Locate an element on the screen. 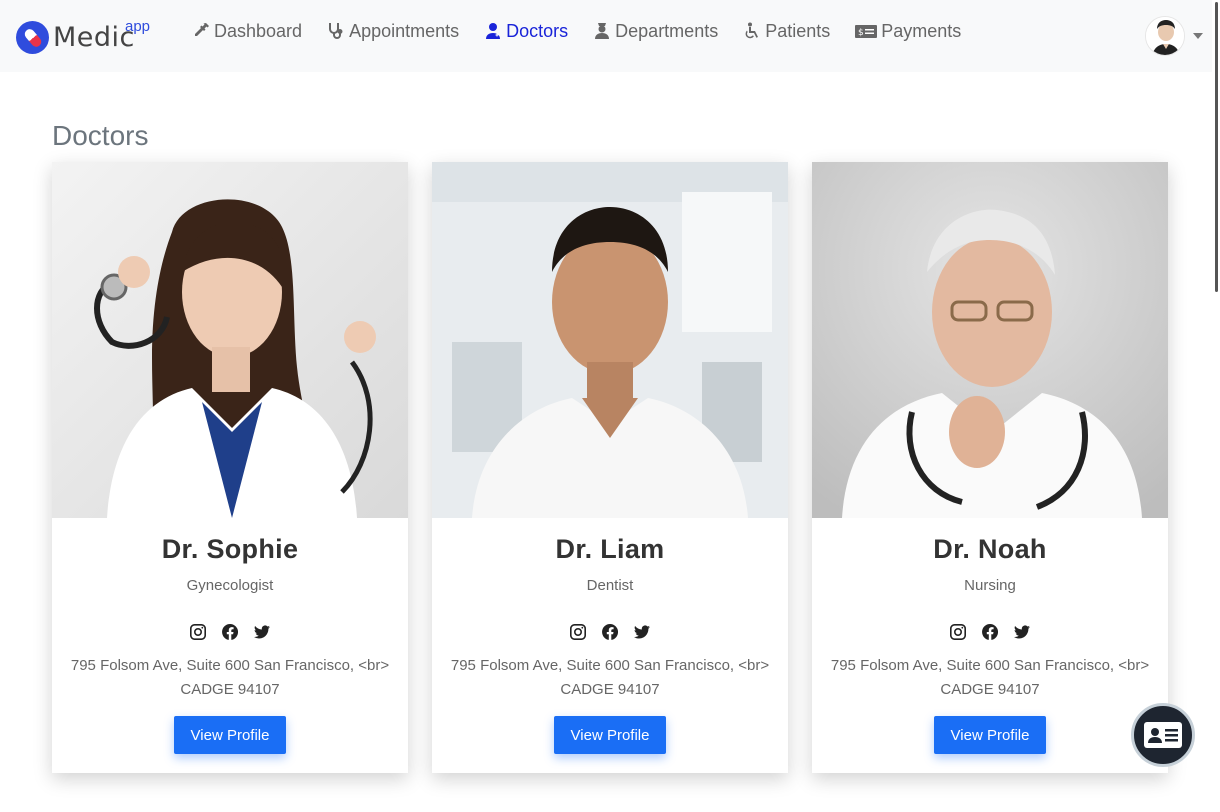 This screenshot has width=1220, height=812. doctor-specialty: Dentist is located at coordinates (610, 585).